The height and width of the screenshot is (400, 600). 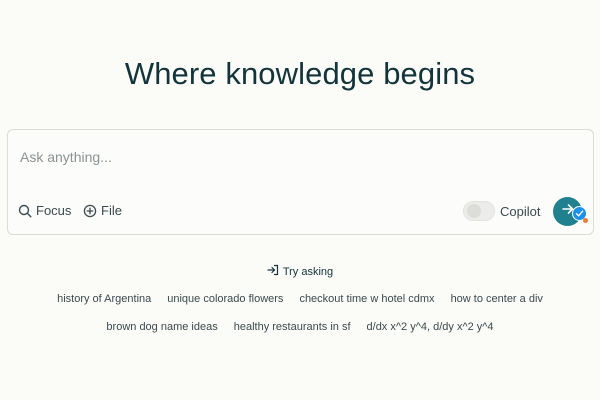 What do you see at coordinates (90, 211) in the screenshot?
I see `plus-circle-icon` at bounding box center [90, 211].